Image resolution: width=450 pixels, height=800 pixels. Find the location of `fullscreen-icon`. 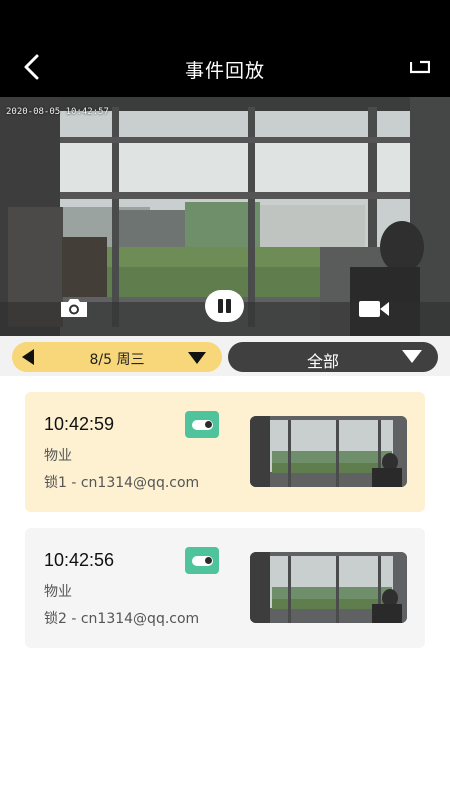

fullscreen-icon is located at coordinates (420, 67).